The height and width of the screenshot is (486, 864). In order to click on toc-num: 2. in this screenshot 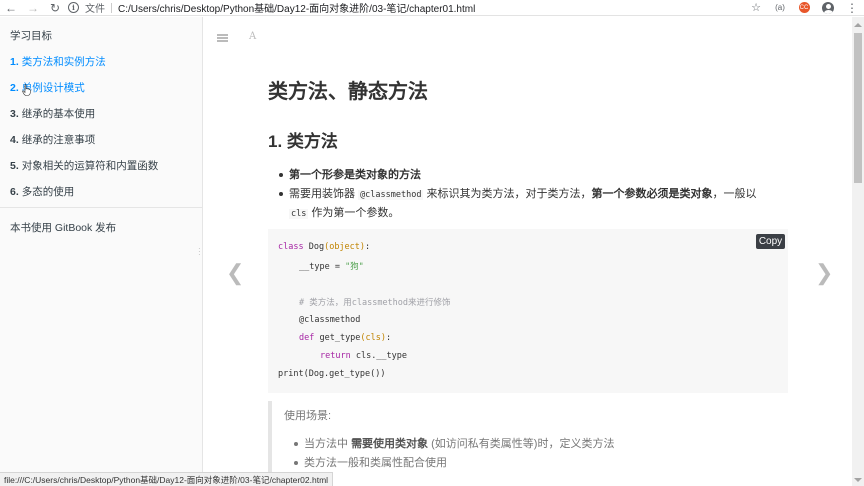, I will do `click(14, 88)`.